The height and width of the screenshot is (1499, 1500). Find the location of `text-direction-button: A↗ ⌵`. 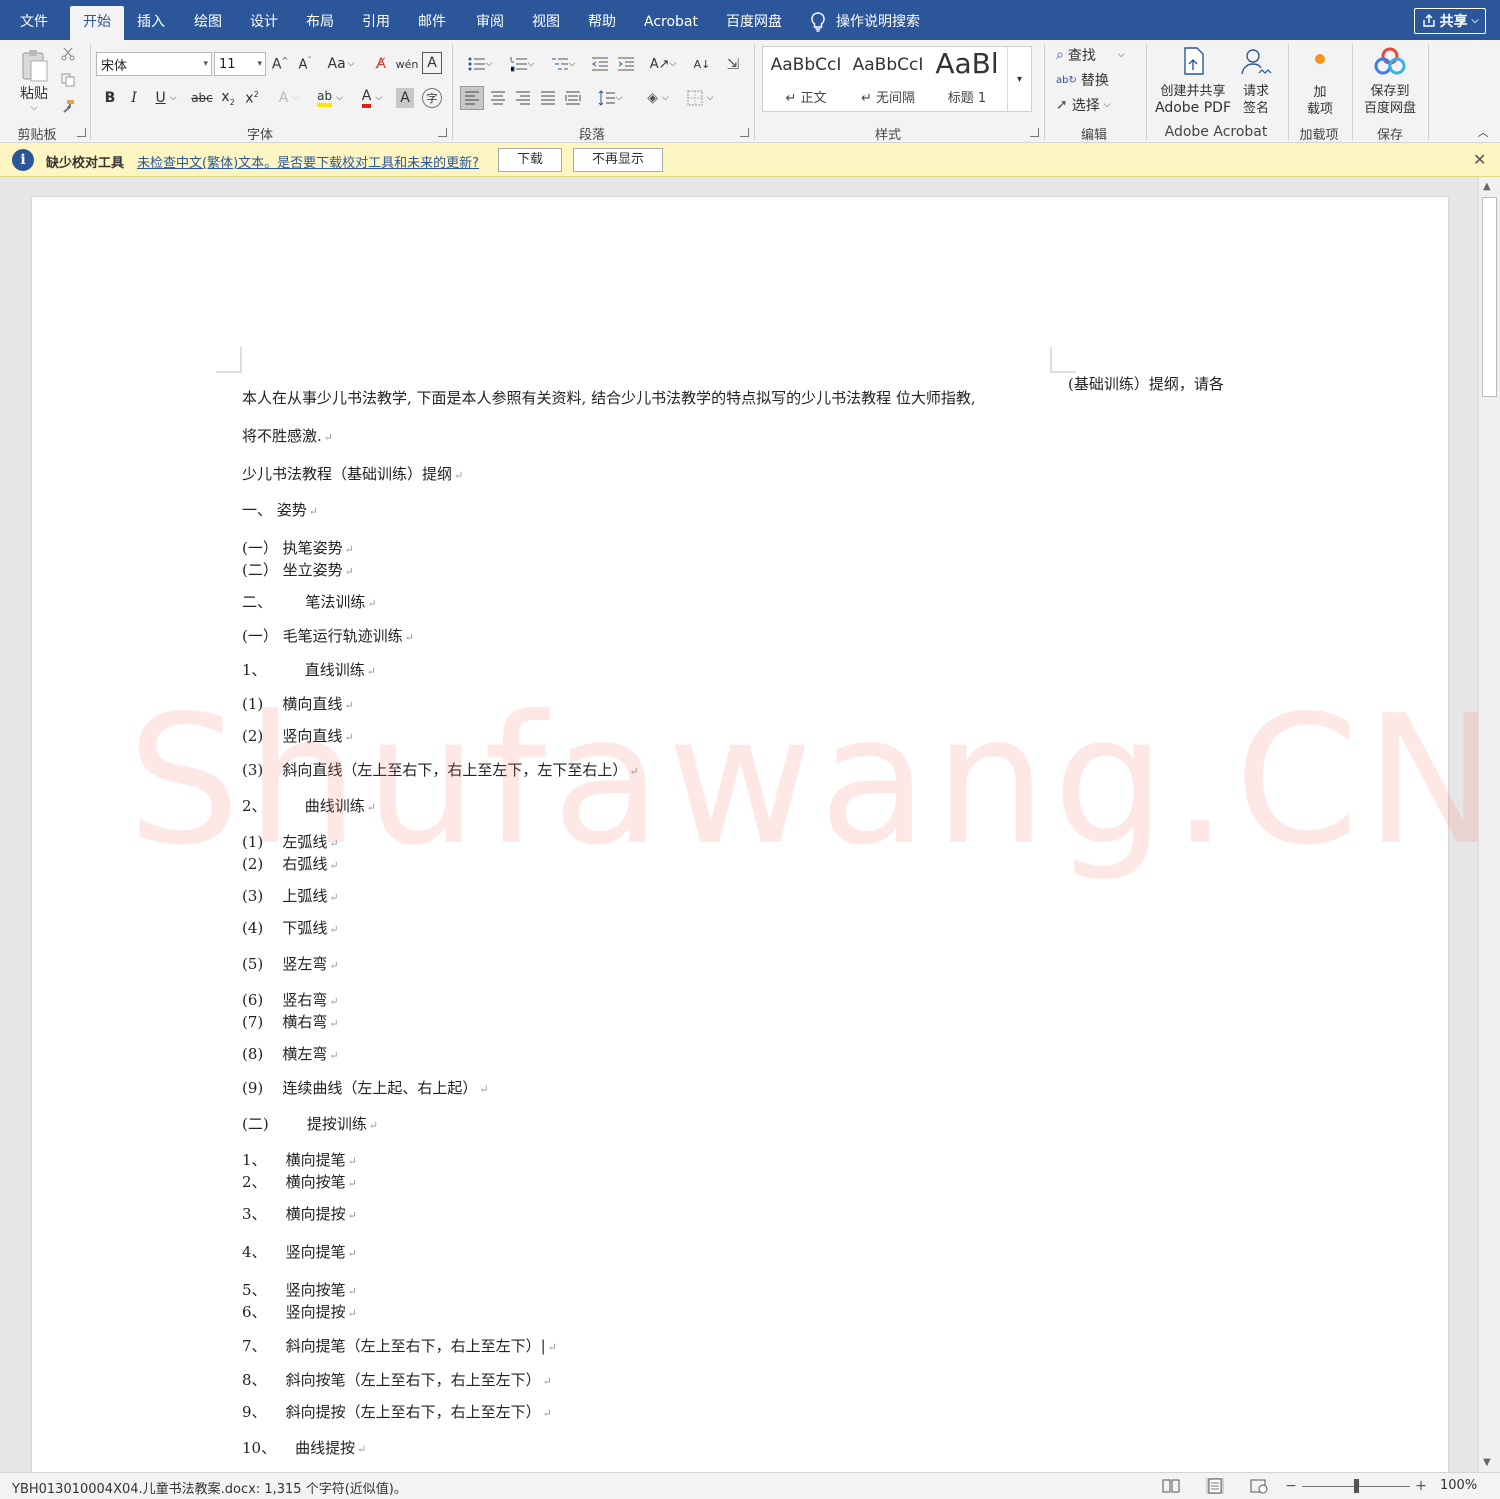

text-direction-button: A↗ ⌵ is located at coordinates (663, 64).